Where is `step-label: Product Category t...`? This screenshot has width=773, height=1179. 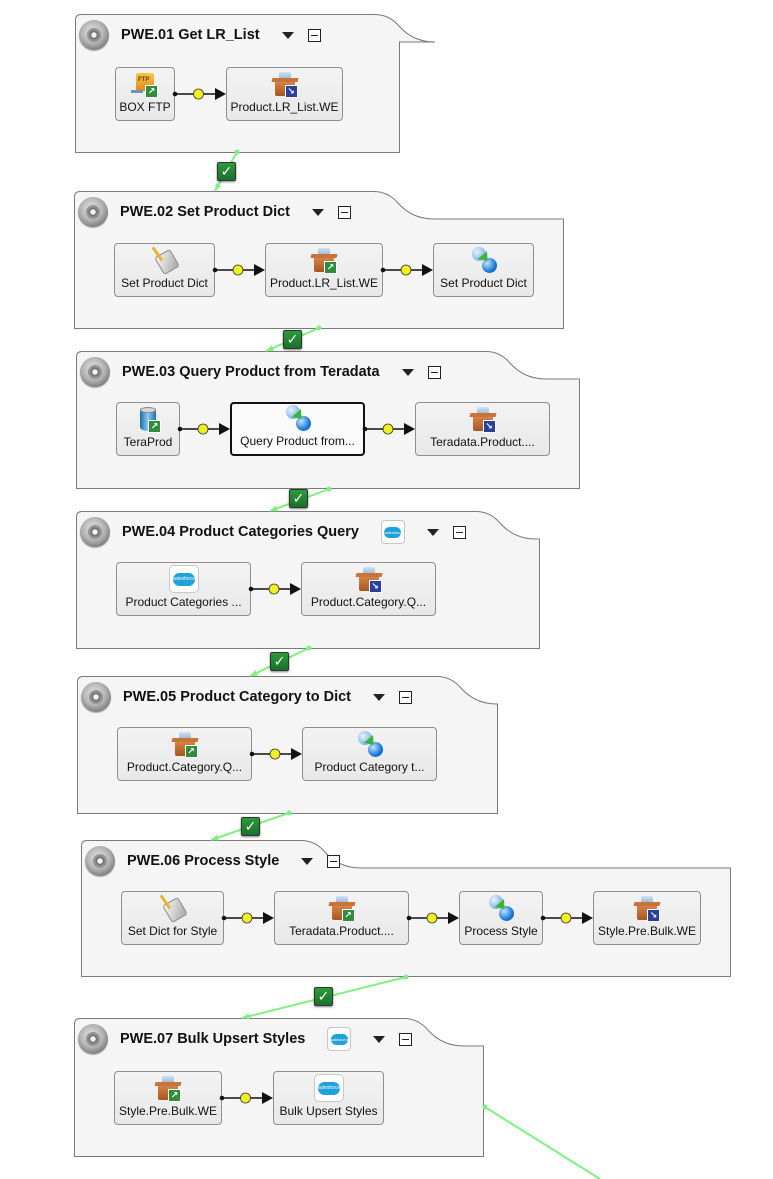 step-label: Product Category t... is located at coordinates (369, 767).